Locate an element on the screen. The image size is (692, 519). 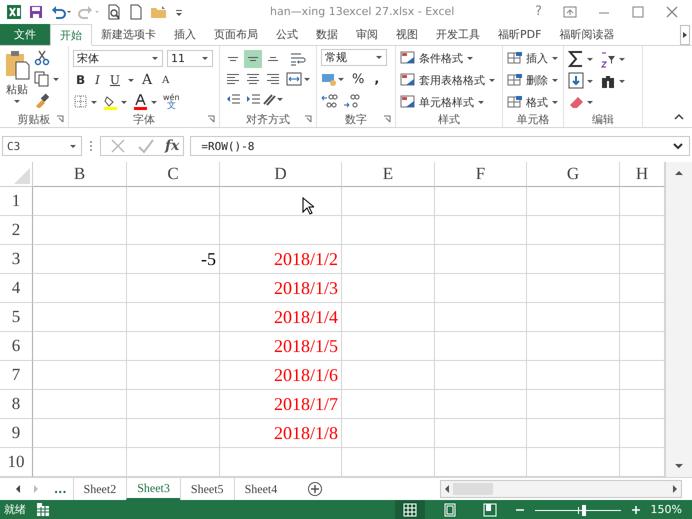
copy-icon is located at coordinates (47, 79).